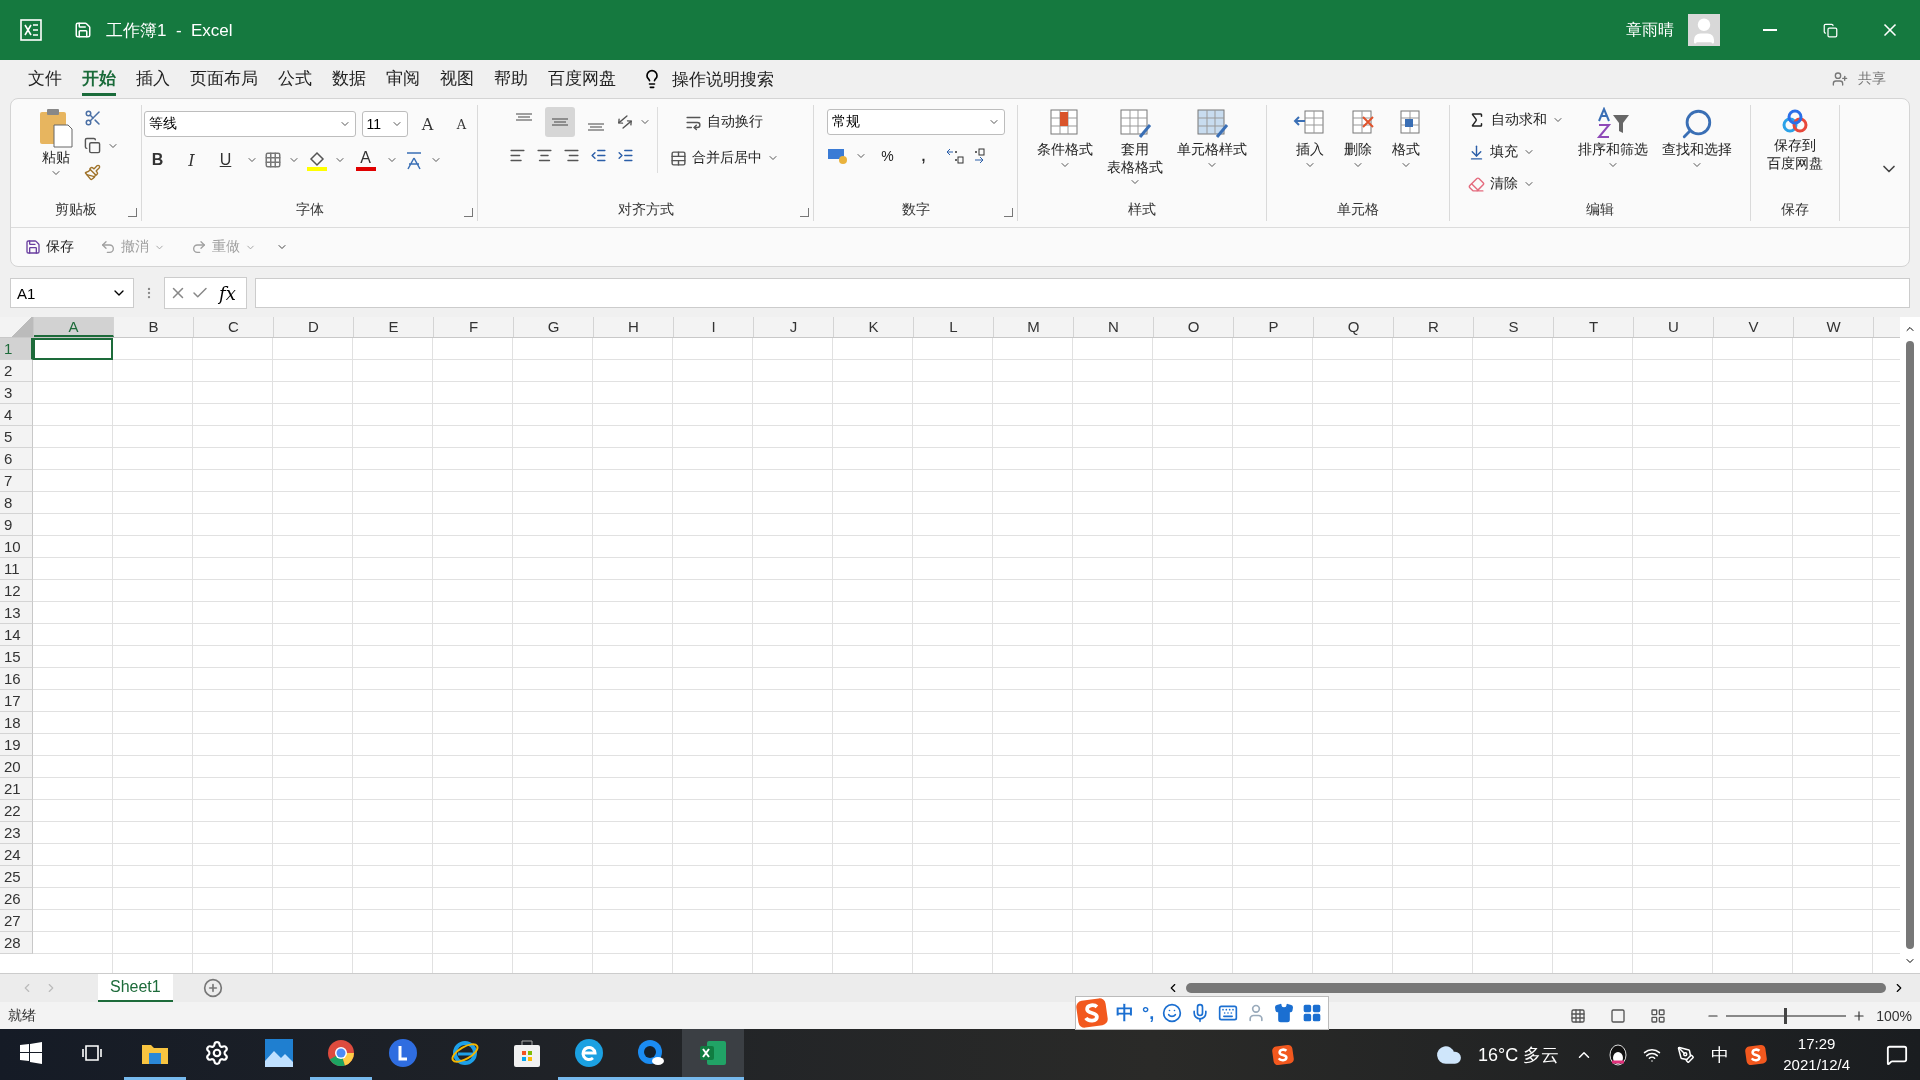 Image resolution: width=1920 pixels, height=1080 pixels. Describe the element at coordinates (887, 156) in the screenshot. I see `percent-button: %` at that location.